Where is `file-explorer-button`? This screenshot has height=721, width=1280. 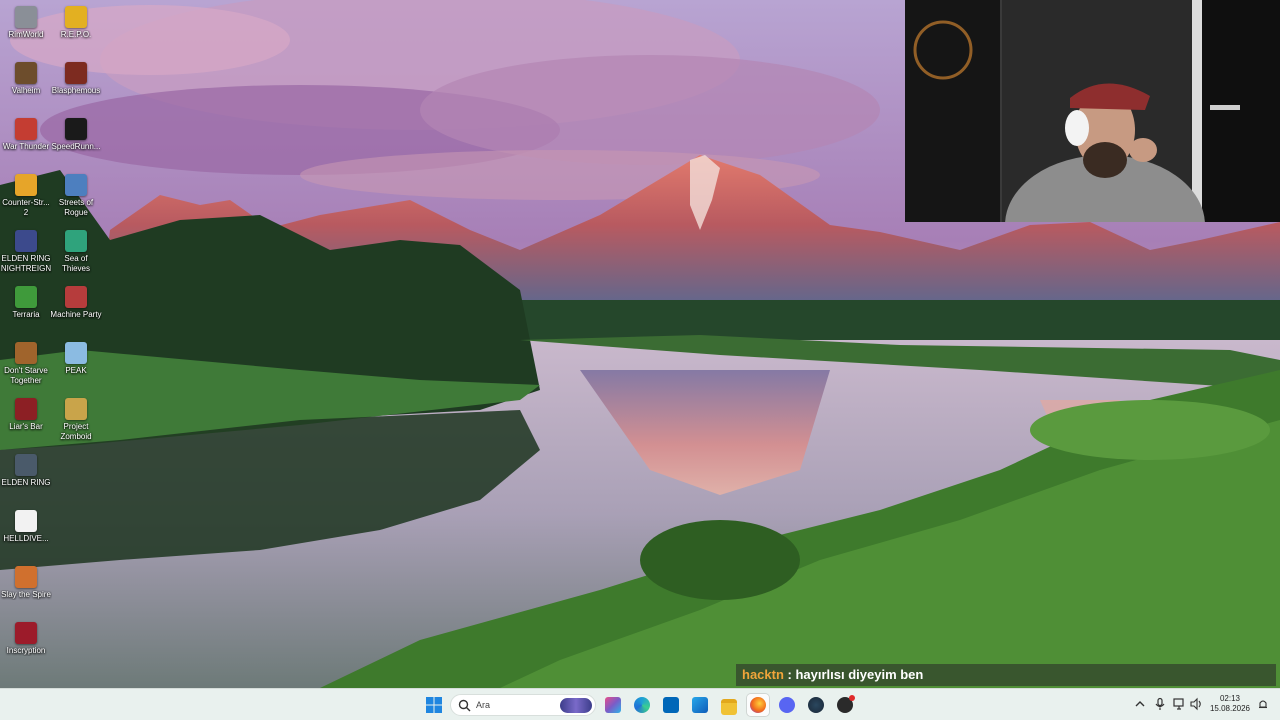 file-explorer-button is located at coordinates (729, 705).